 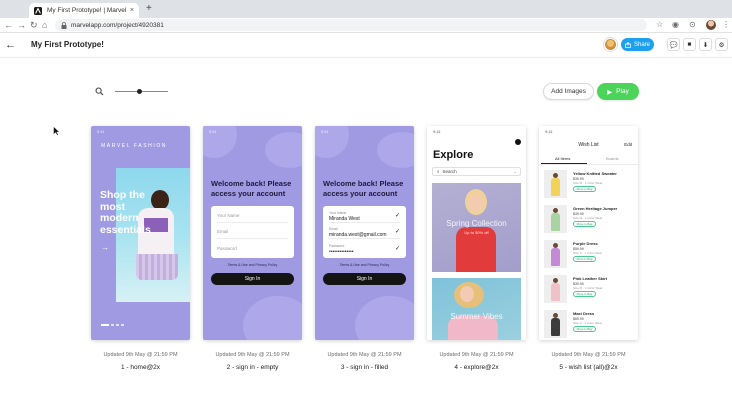 I want to click on active-tab-underline, so click(x=564, y=163).